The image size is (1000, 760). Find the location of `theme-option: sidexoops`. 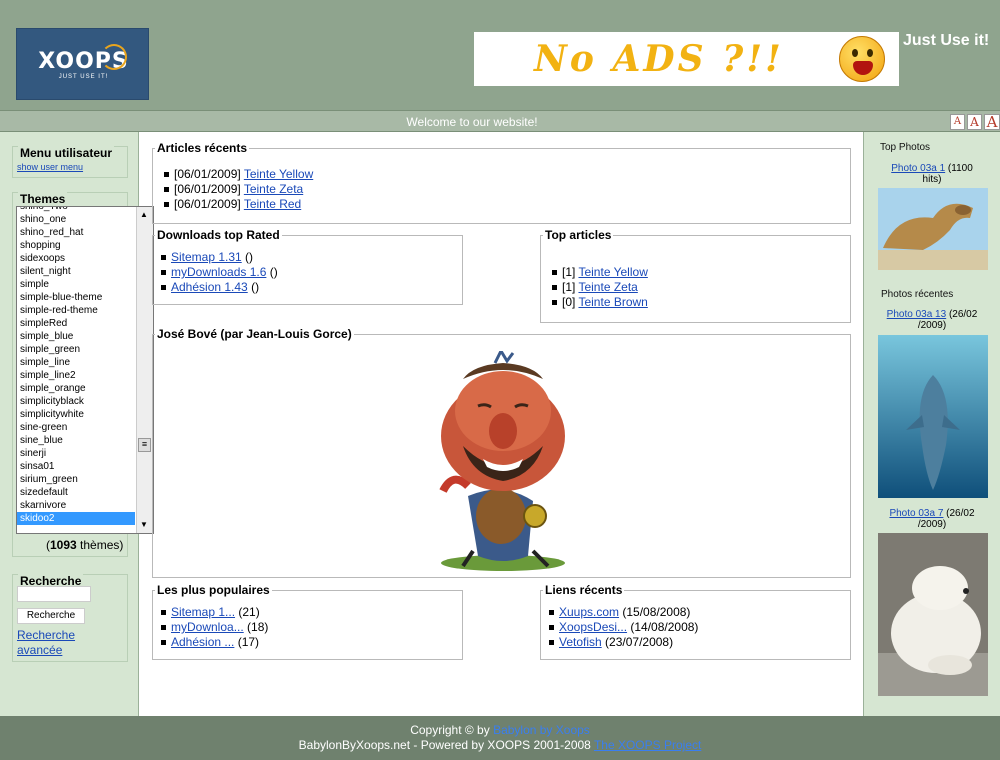

theme-option: sidexoops is located at coordinates (76, 258).